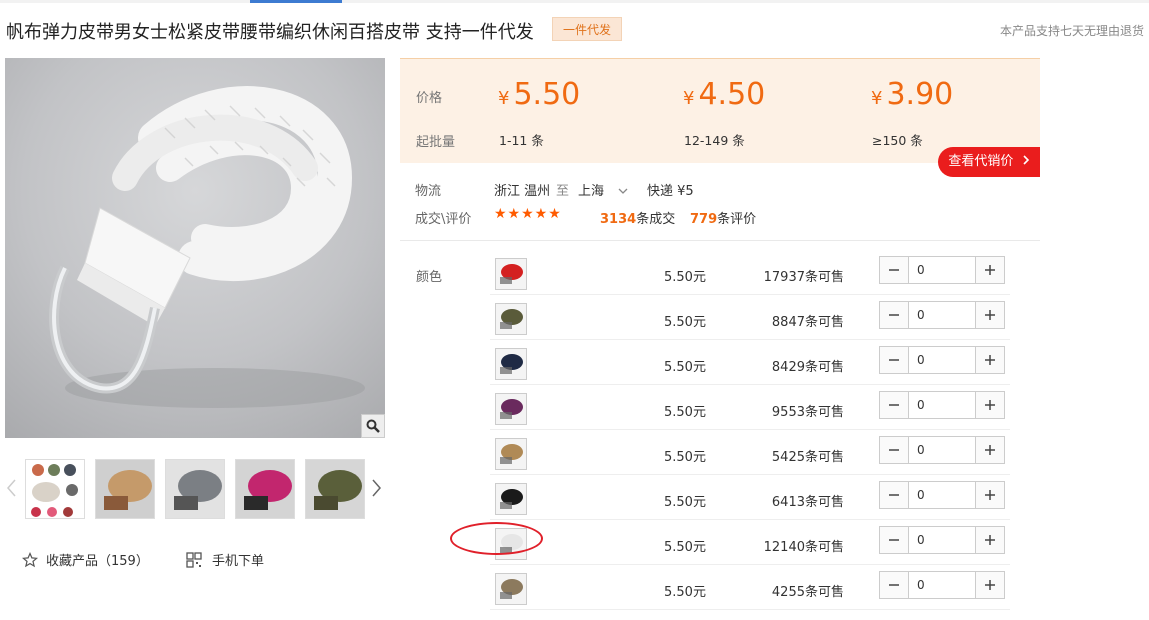  I want to click on sku-stock: 8847条可售, so click(807, 322).